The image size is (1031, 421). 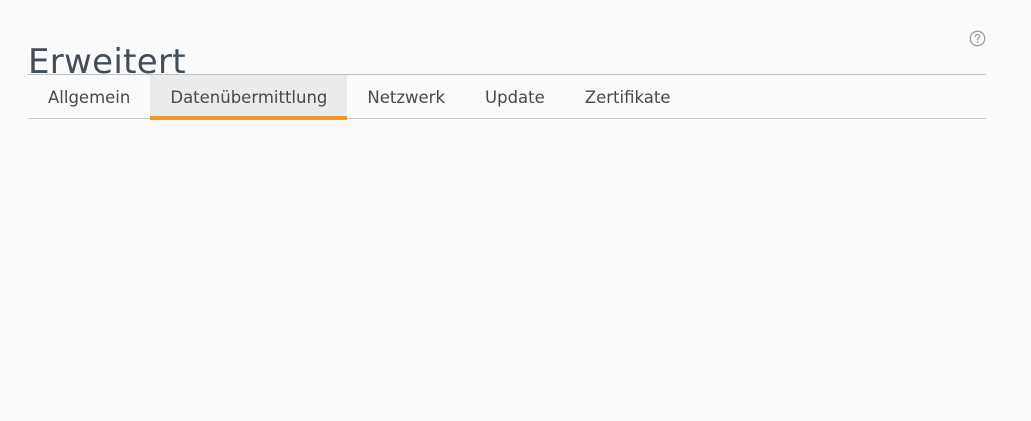 I want to click on help-button, so click(x=977, y=38).